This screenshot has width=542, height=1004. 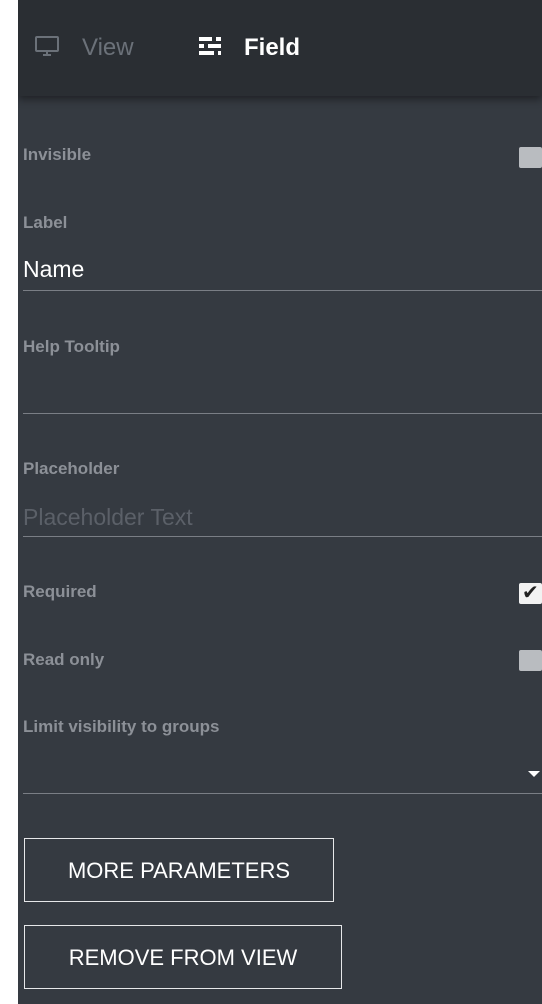 What do you see at coordinates (121, 726) in the screenshot?
I see `limit-visibility-label: Limit visibility to groups` at bounding box center [121, 726].